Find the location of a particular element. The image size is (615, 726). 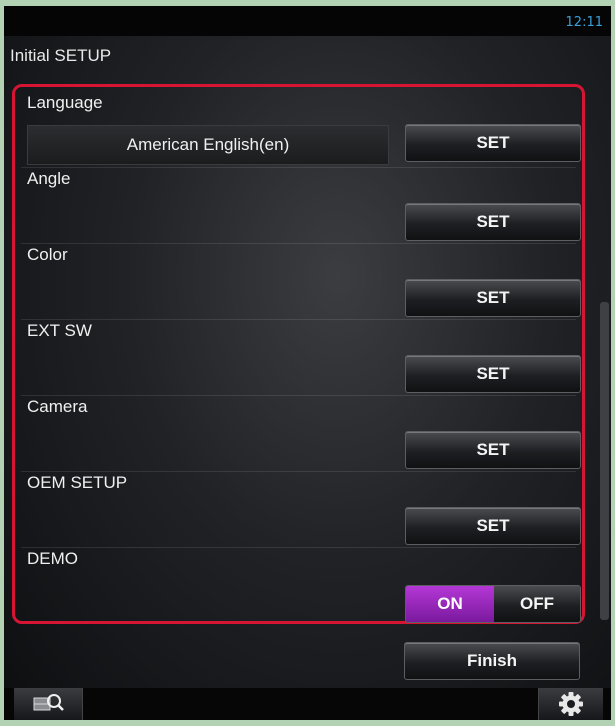

angle-set-button: SET is located at coordinates (493, 222).